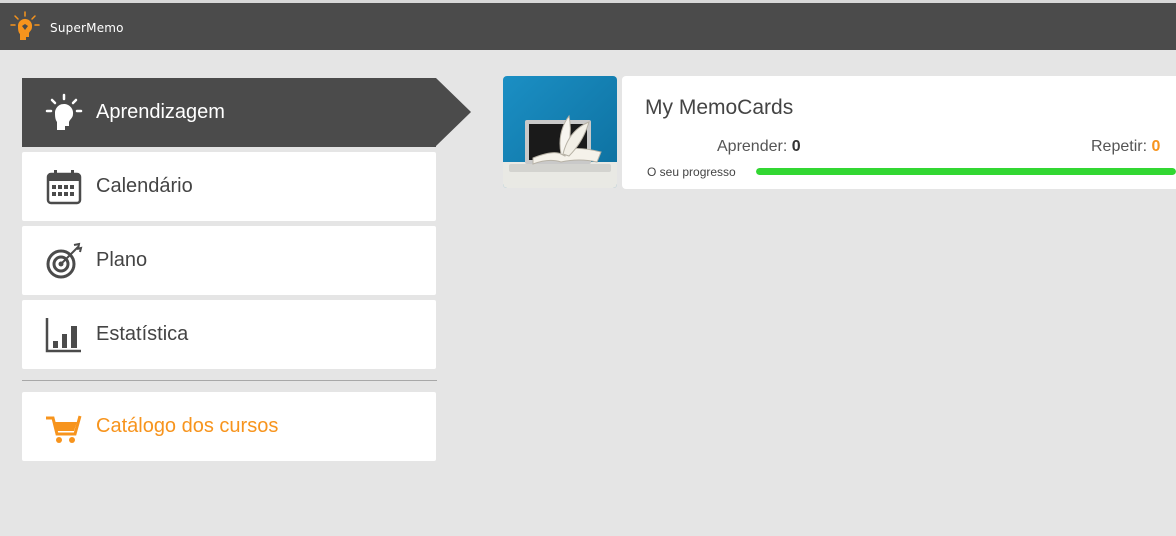  What do you see at coordinates (246, 112) in the screenshot?
I see `menu-item-aprendizagem: Aprendizagem` at bounding box center [246, 112].